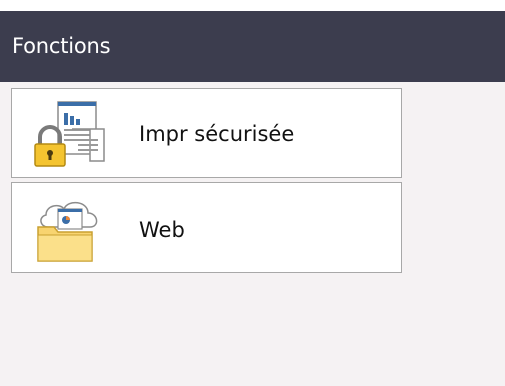 The height and width of the screenshot is (386, 505). Describe the element at coordinates (217, 134) in the screenshot. I see `secure-print-label: Impr sécurisée` at that location.